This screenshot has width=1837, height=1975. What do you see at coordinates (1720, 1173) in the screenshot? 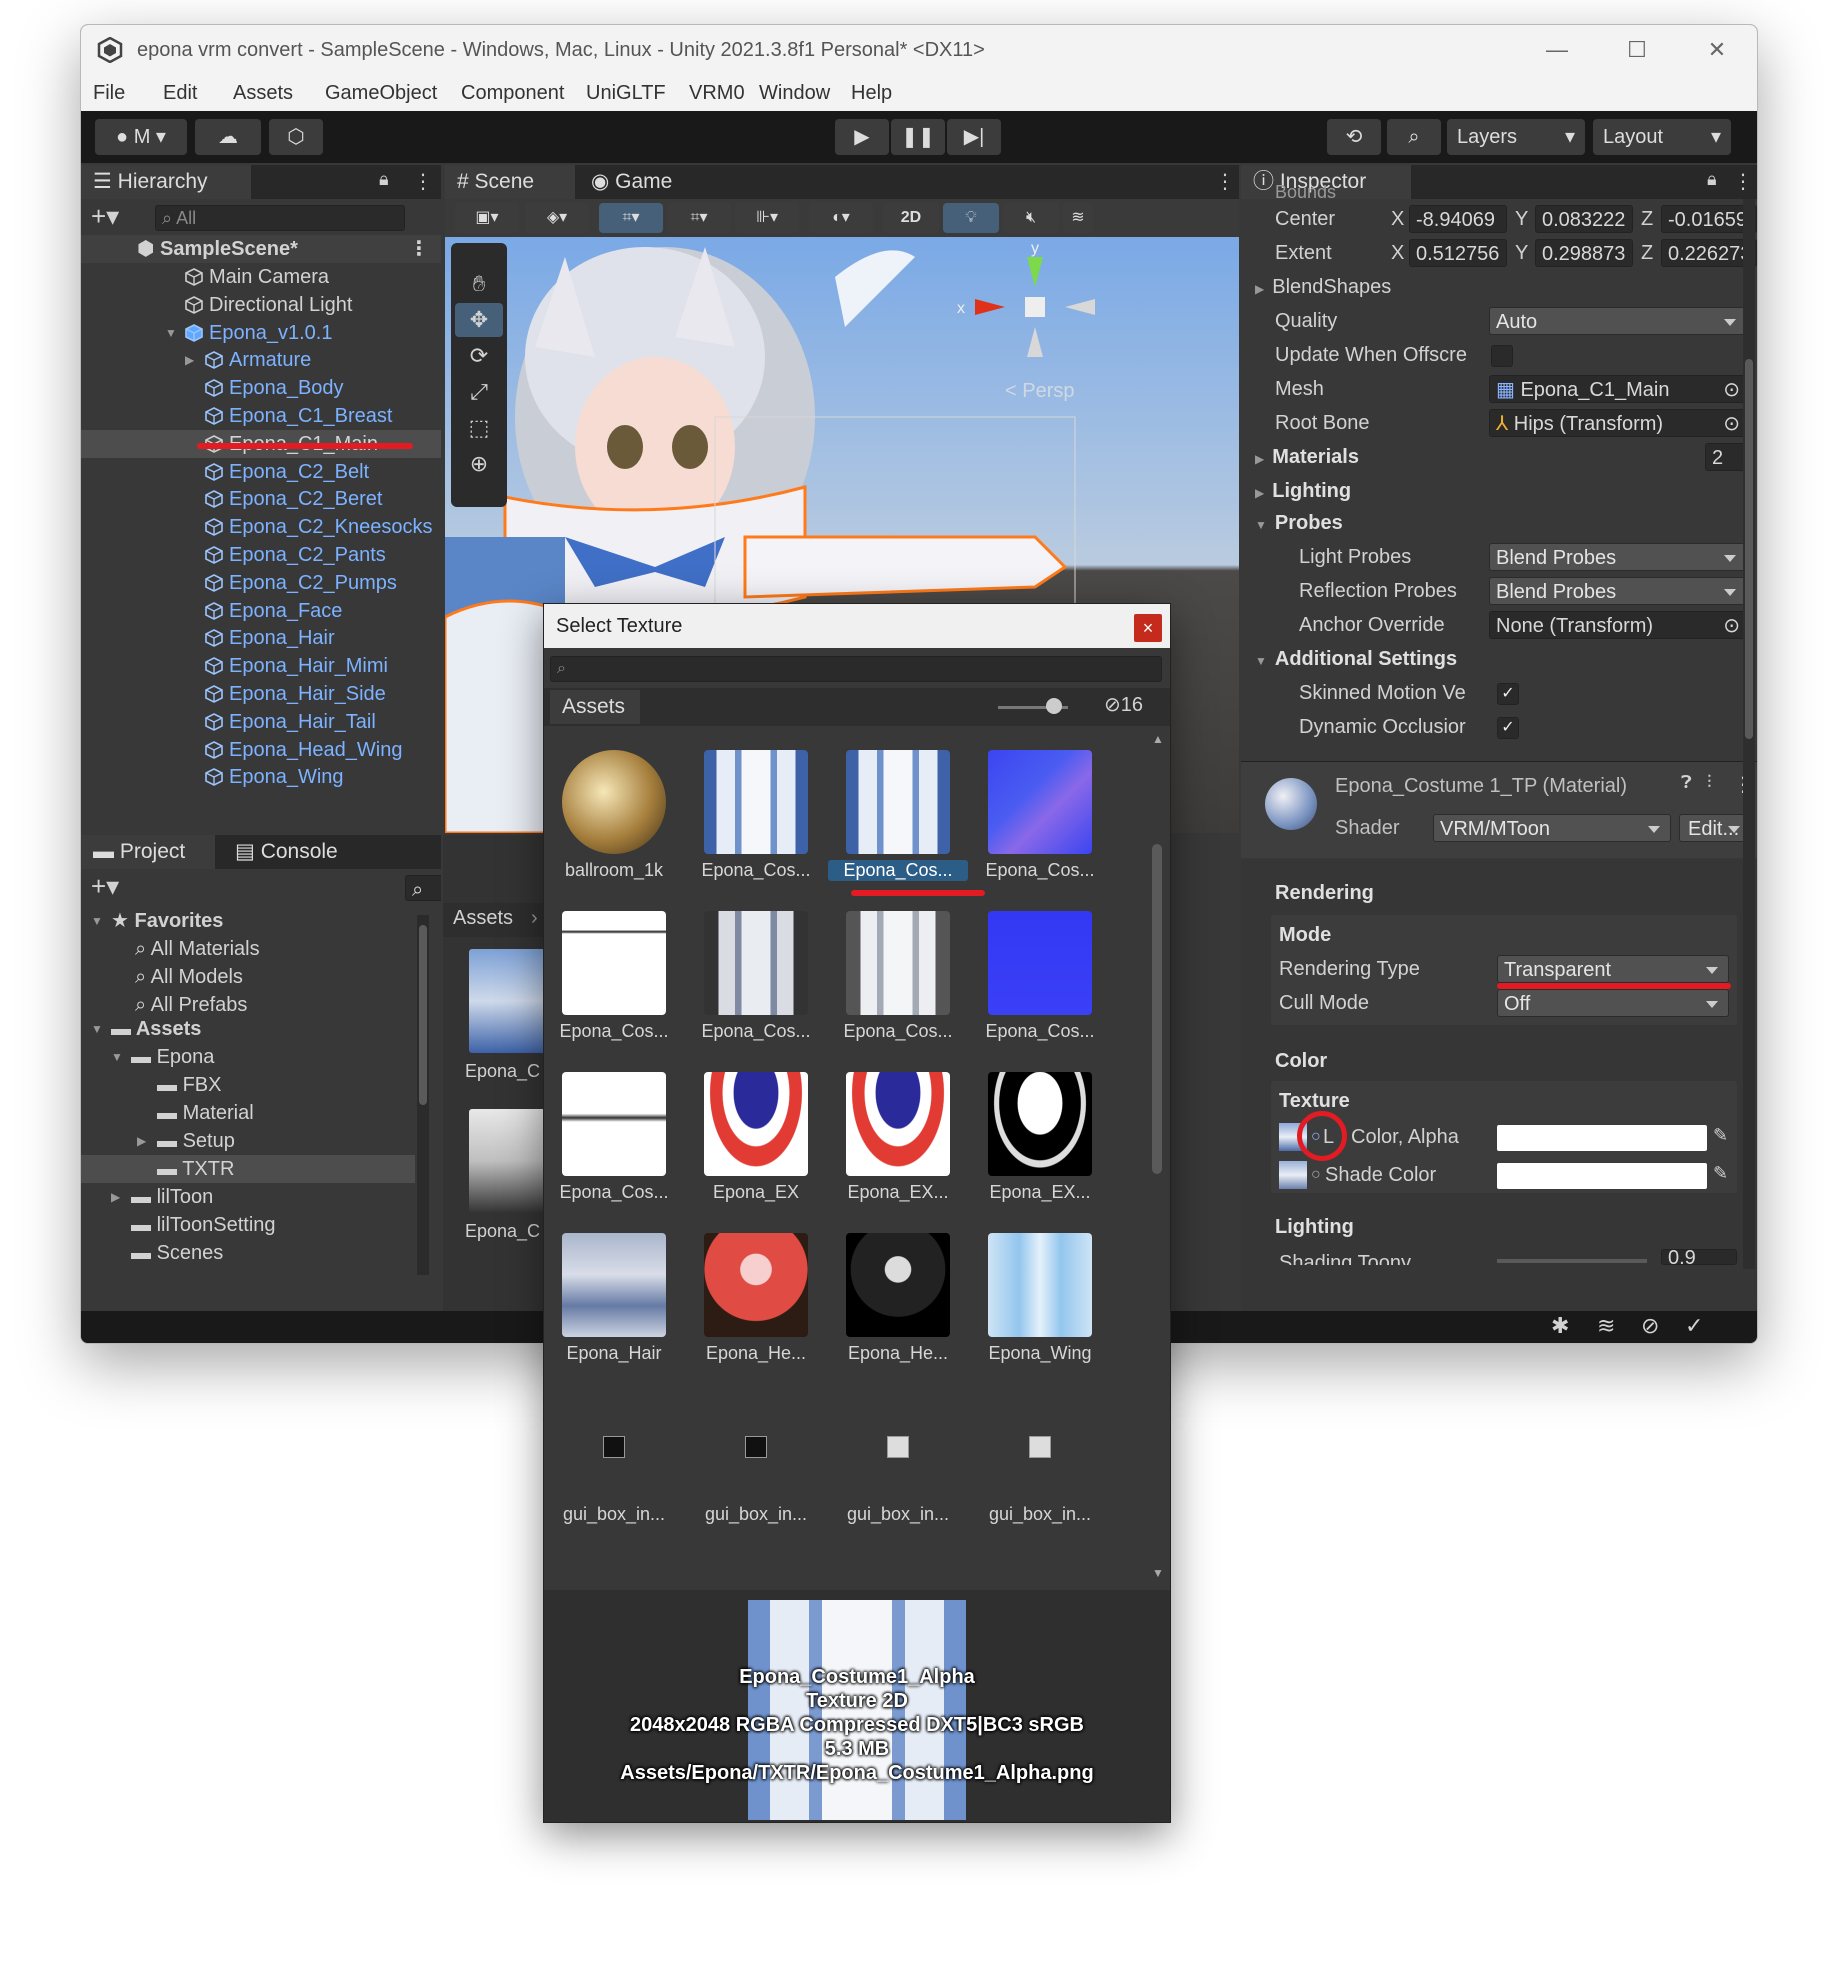
I see `eyedropper-icon: ✎` at bounding box center [1720, 1173].